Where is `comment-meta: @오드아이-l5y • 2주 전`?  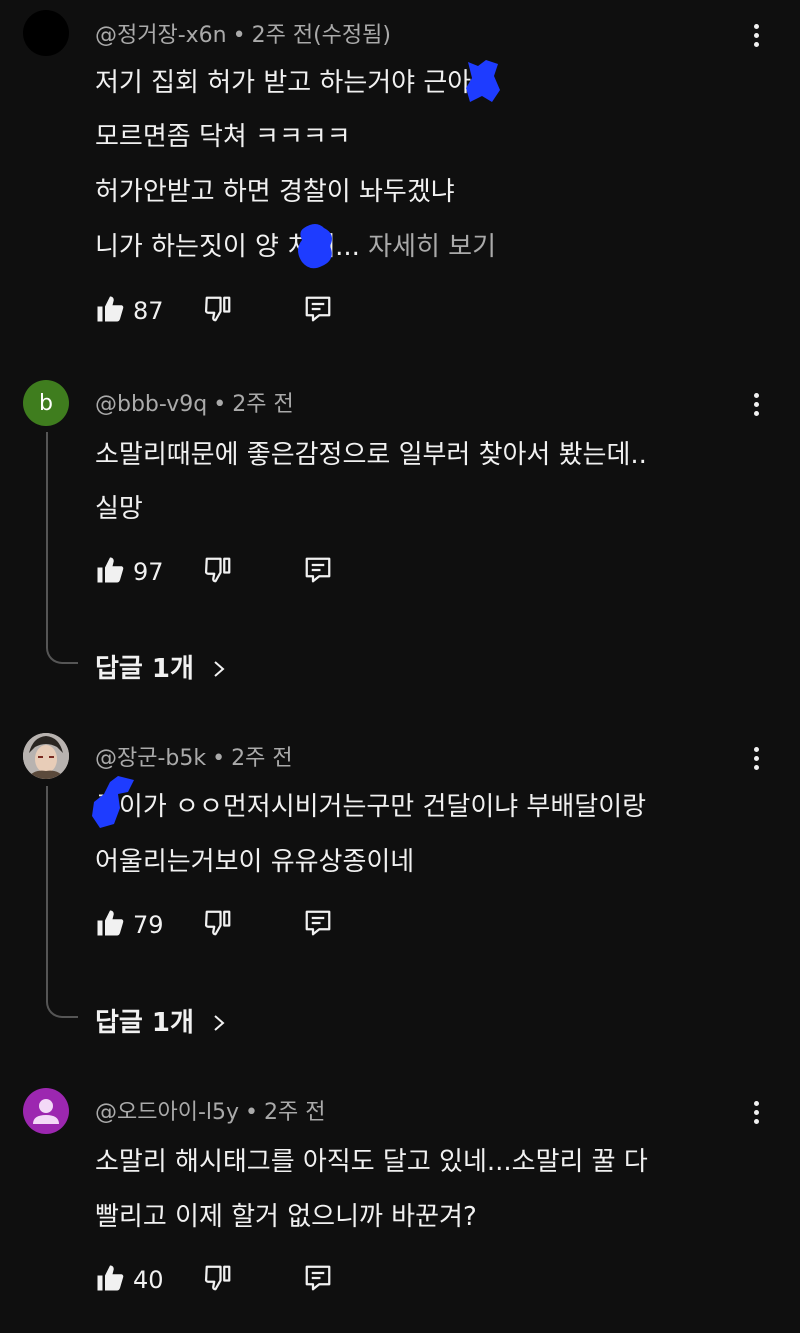
comment-meta: @오드아이-l5y • 2주 전 is located at coordinates (210, 1110).